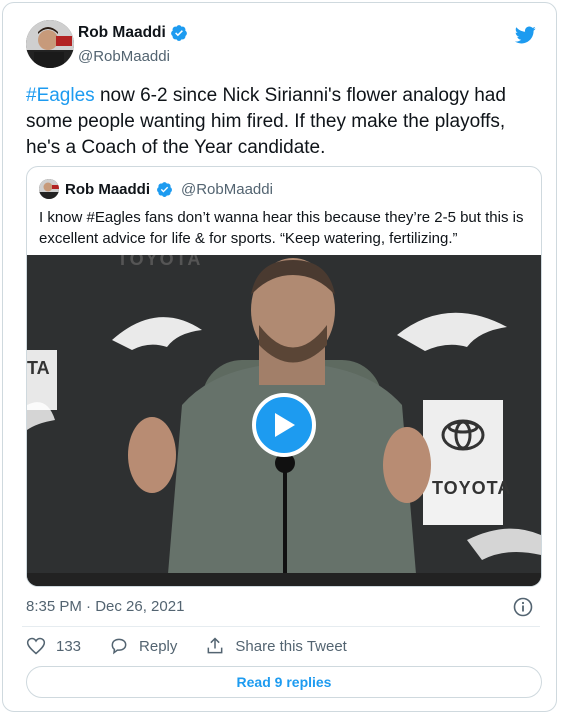  Describe the element at coordinates (291, 646) in the screenshot. I see `share-label: Share this Tweet` at that location.